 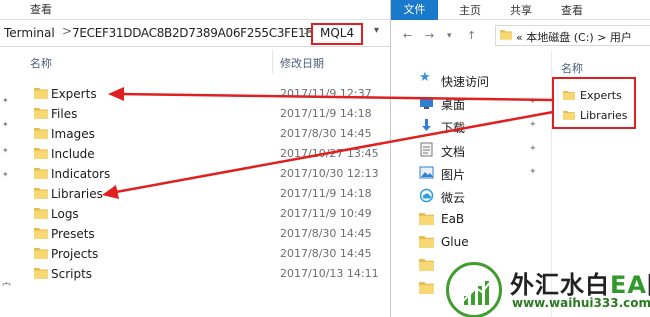 I want to click on desktop-icon, so click(x=426, y=103).